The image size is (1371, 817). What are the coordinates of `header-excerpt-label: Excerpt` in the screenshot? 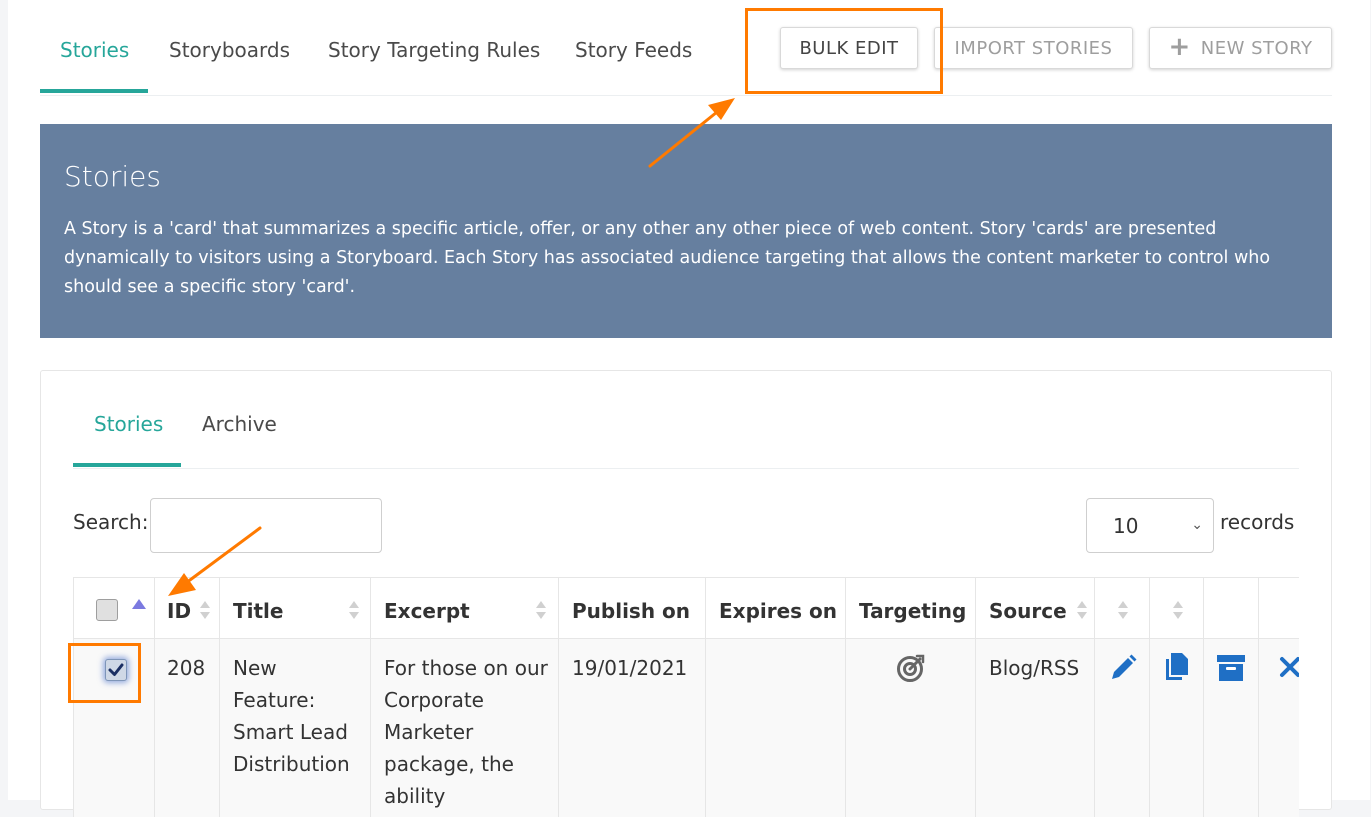 It's located at (427, 611).